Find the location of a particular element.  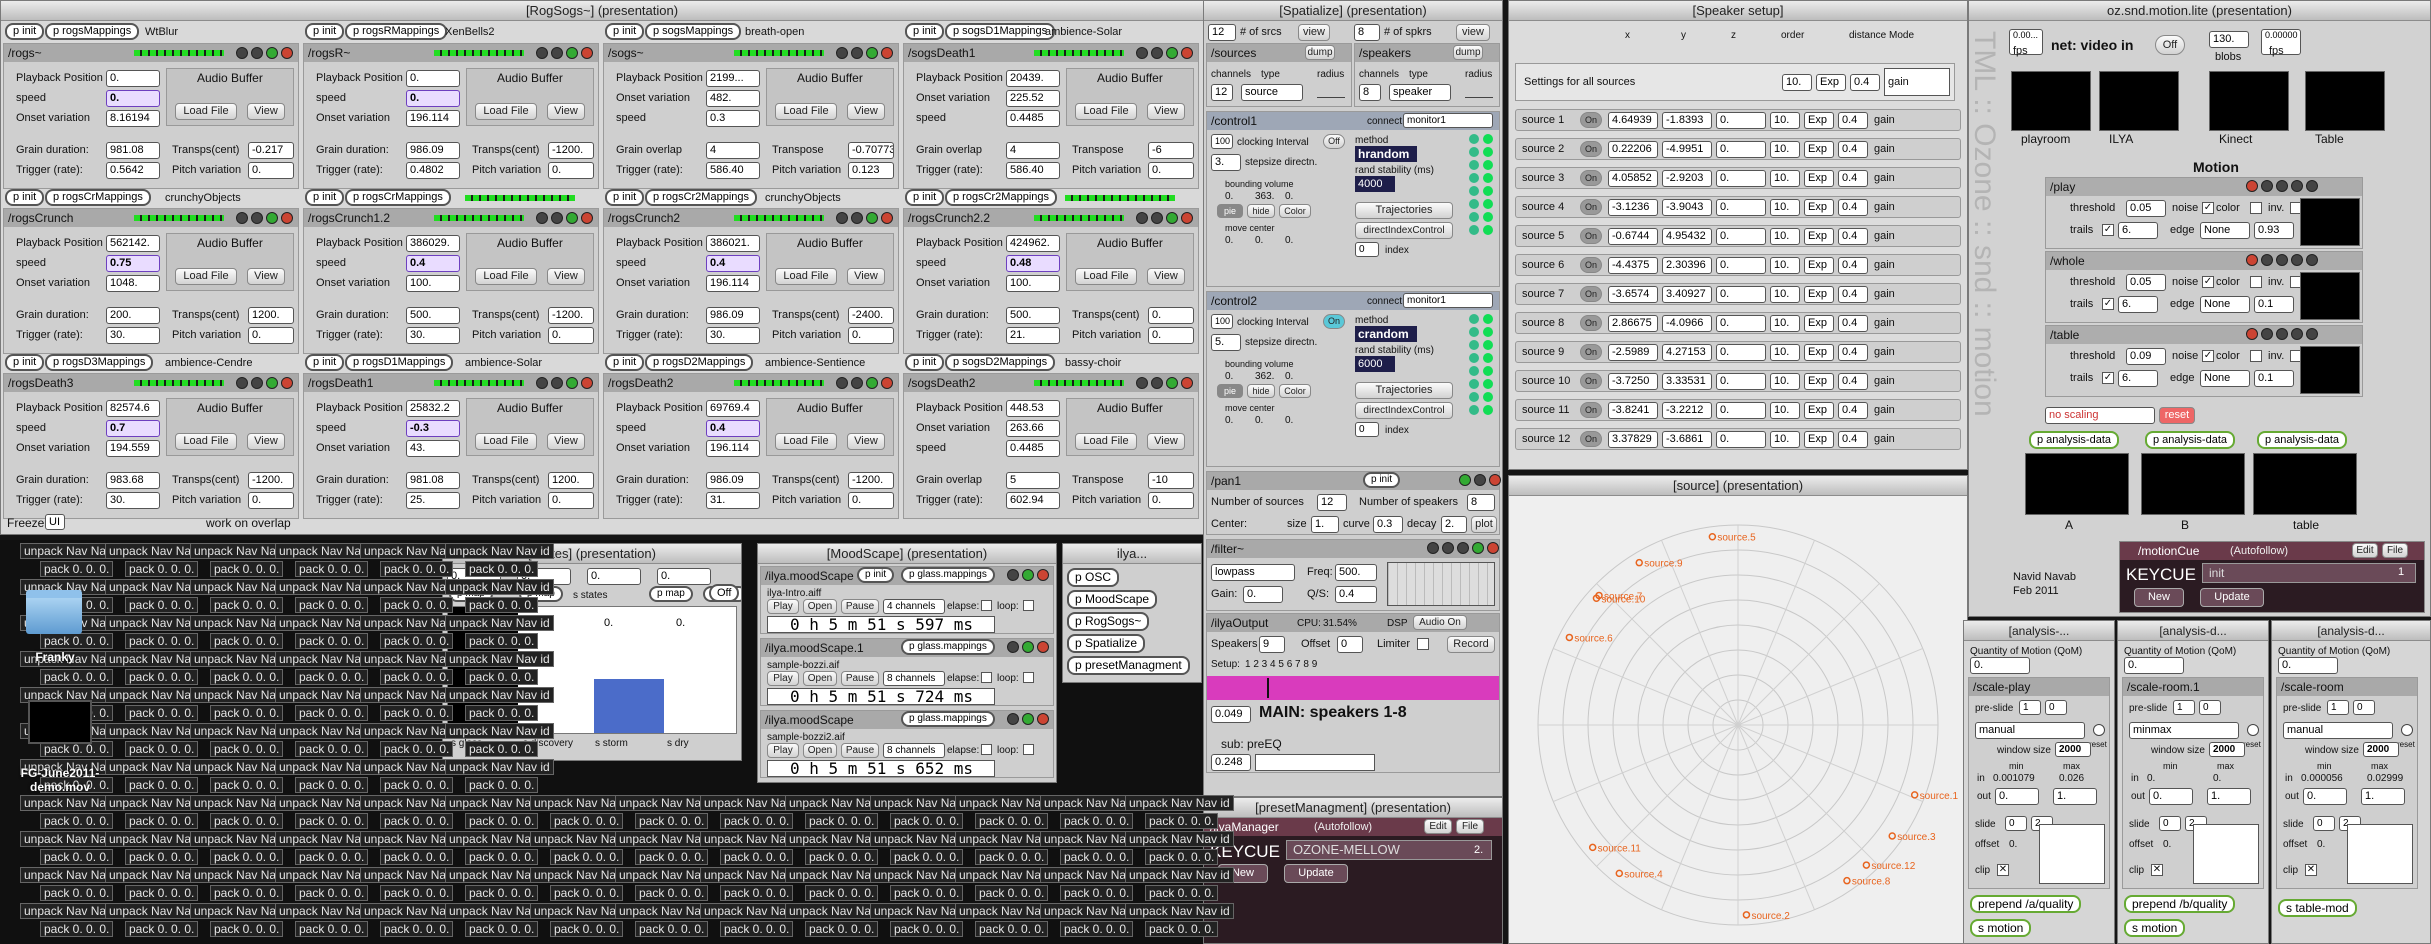

transpose-field: -1200. is located at coordinates (571, 150).